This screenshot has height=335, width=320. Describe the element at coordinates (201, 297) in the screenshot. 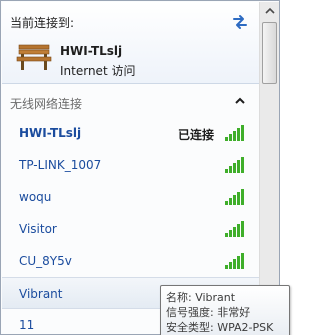

I see `tooltip-name: 名称: Vibrant` at that location.